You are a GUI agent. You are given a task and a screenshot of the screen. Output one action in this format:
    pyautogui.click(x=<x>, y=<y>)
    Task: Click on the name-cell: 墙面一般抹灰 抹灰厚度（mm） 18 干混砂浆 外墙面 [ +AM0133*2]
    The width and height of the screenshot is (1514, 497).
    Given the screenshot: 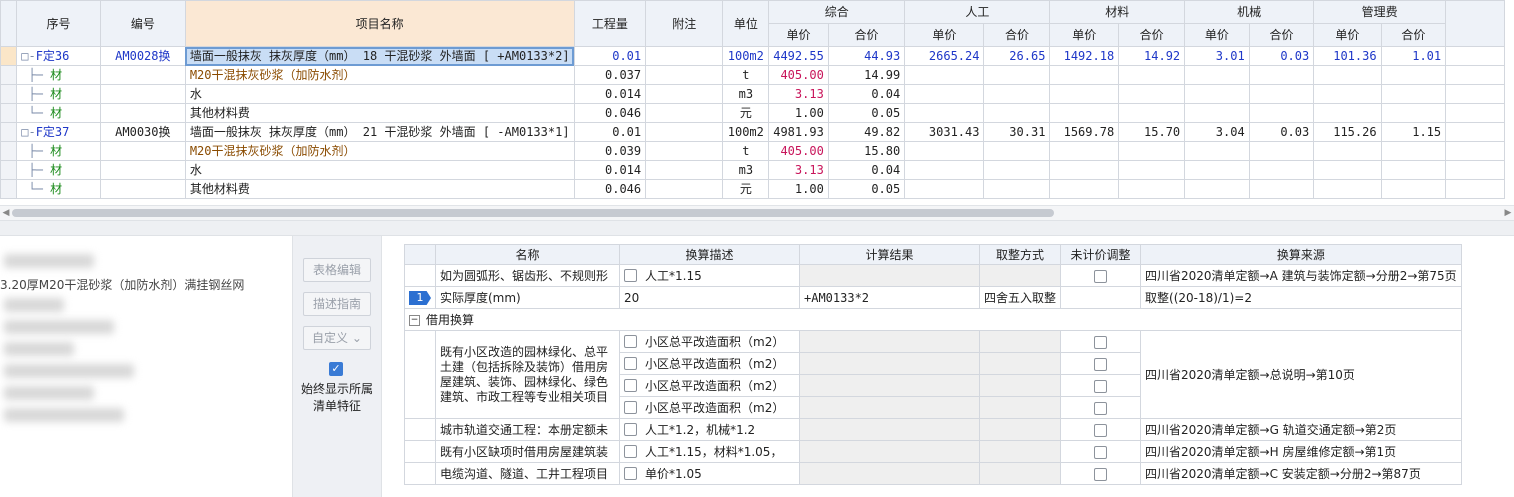 What is the action you would take?
    pyautogui.click(x=379, y=56)
    